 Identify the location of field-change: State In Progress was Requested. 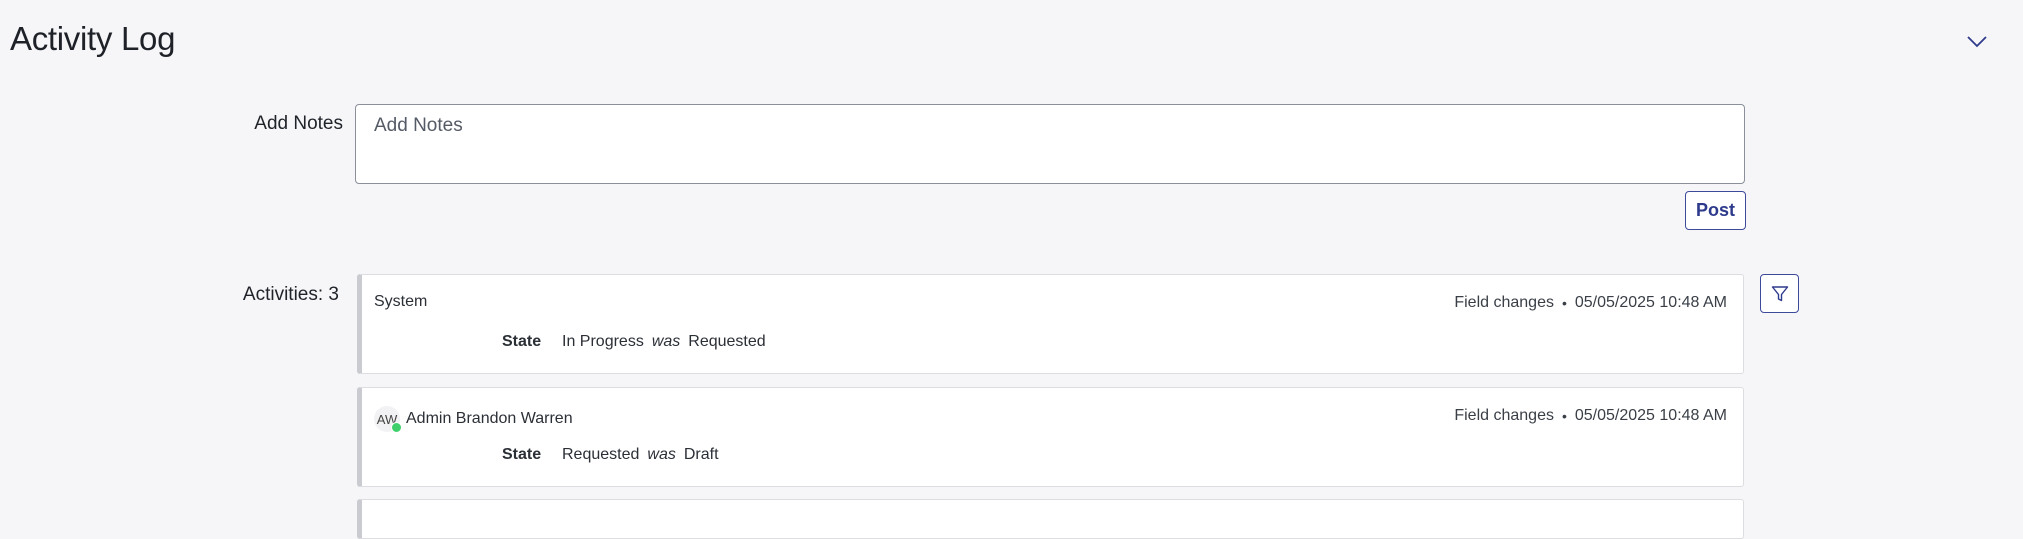
(634, 342).